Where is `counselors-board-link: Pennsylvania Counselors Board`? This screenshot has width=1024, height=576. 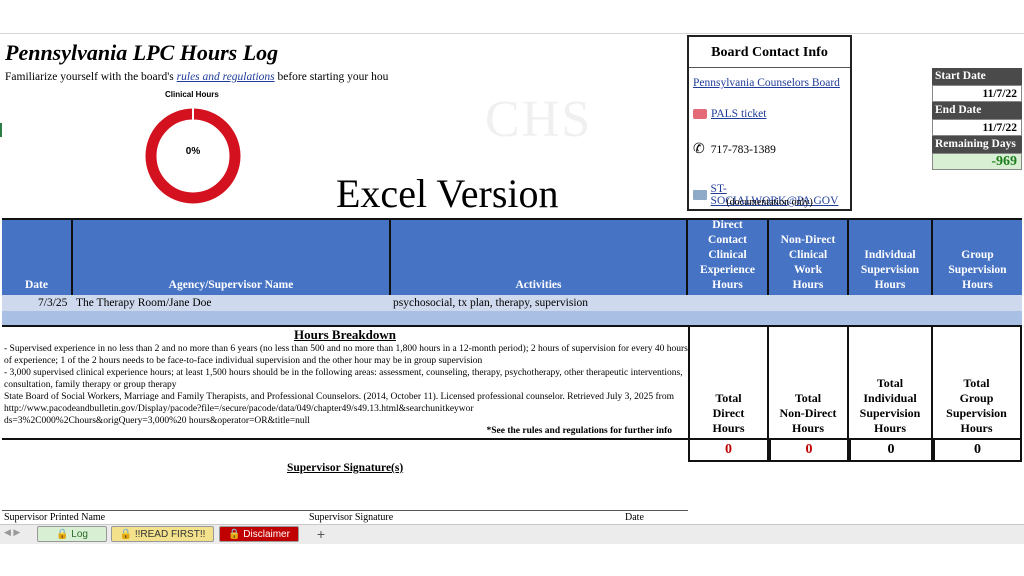 counselors-board-link: Pennsylvania Counselors Board is located at coordinates (766, 83).